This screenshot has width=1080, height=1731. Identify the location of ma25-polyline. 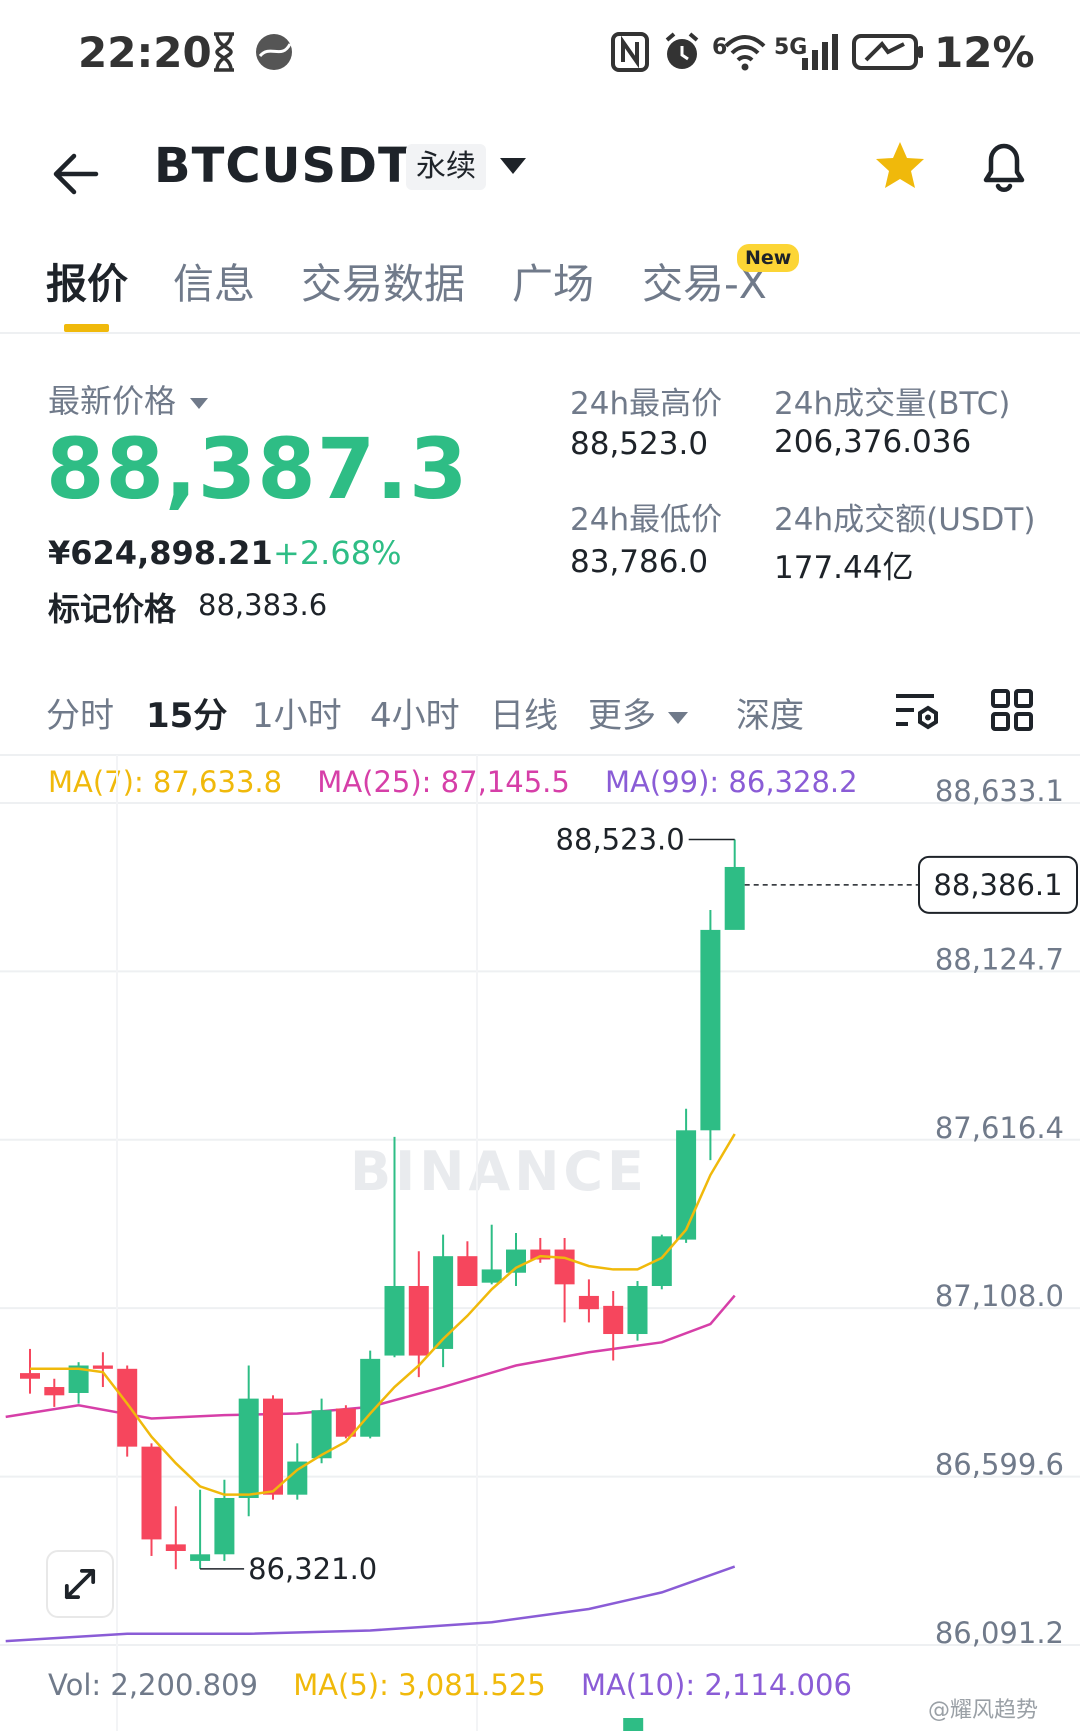
(370, 1357).